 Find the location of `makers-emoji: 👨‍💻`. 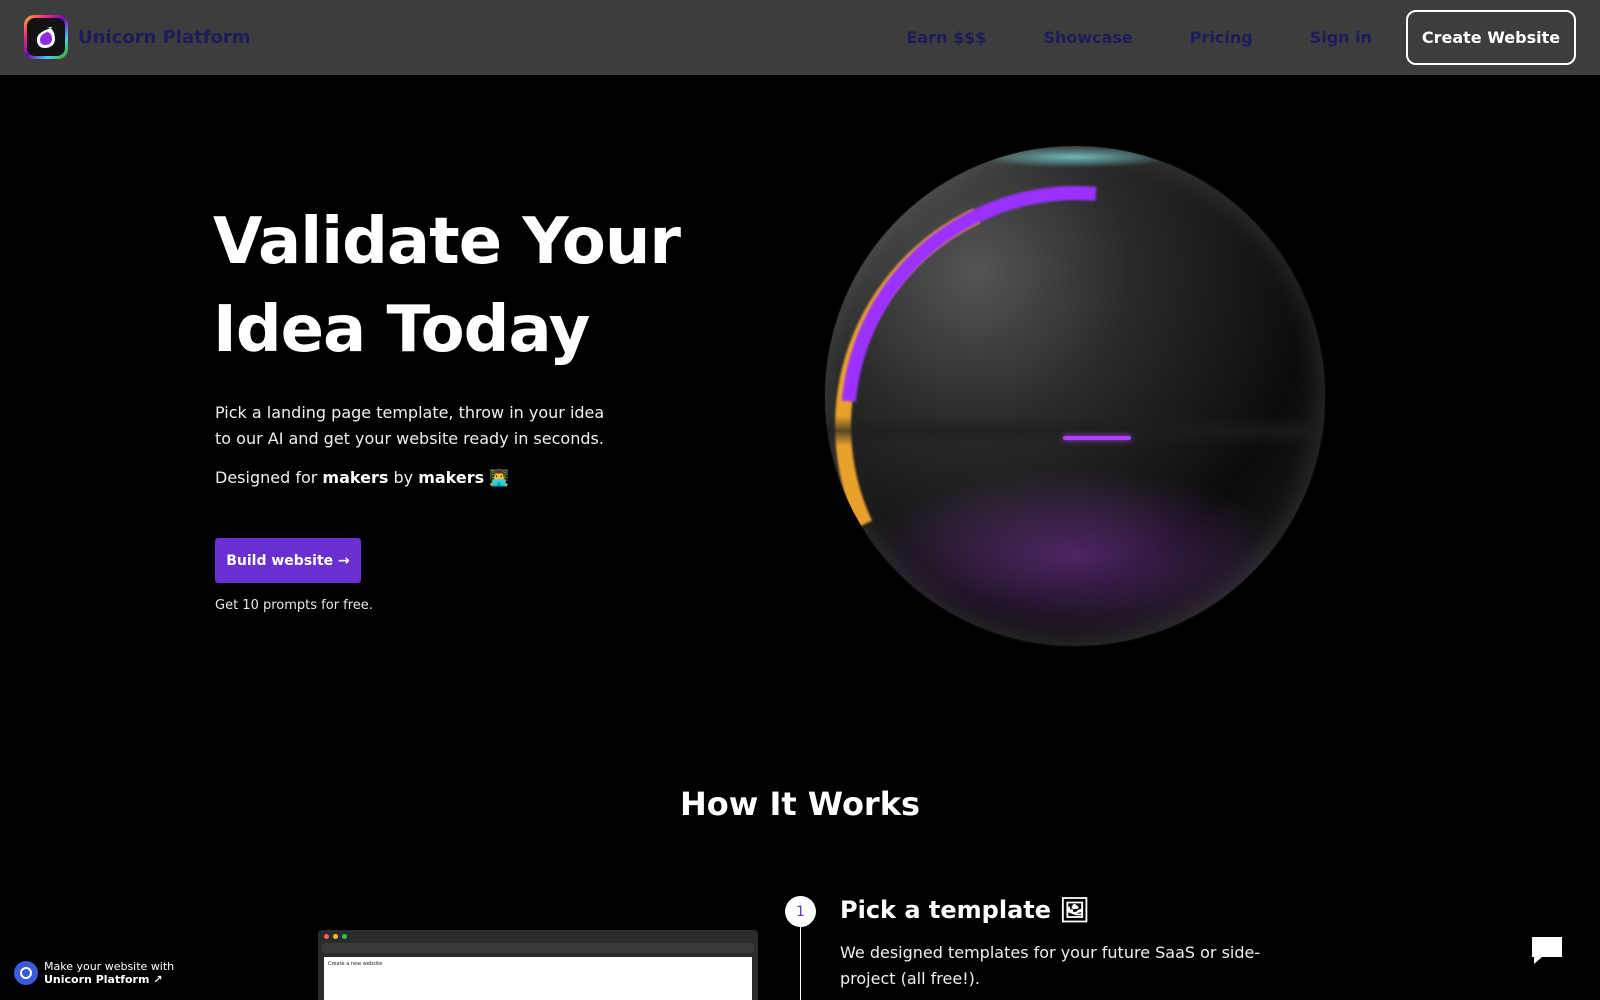

makers-emoji: 👨‍💻 is located at coordinates (499, 477).